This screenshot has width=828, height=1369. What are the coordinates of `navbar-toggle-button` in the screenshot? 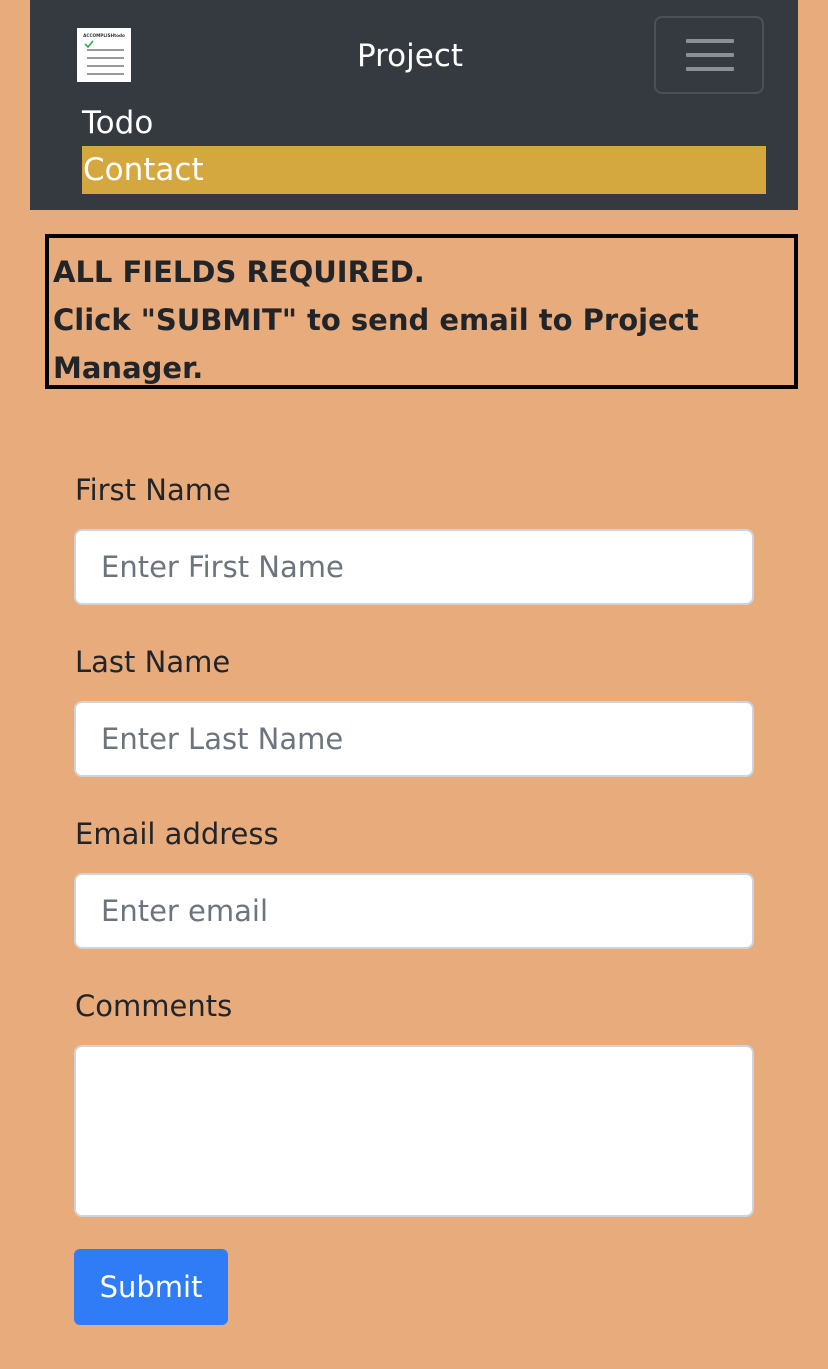 It's located at (709, 55).